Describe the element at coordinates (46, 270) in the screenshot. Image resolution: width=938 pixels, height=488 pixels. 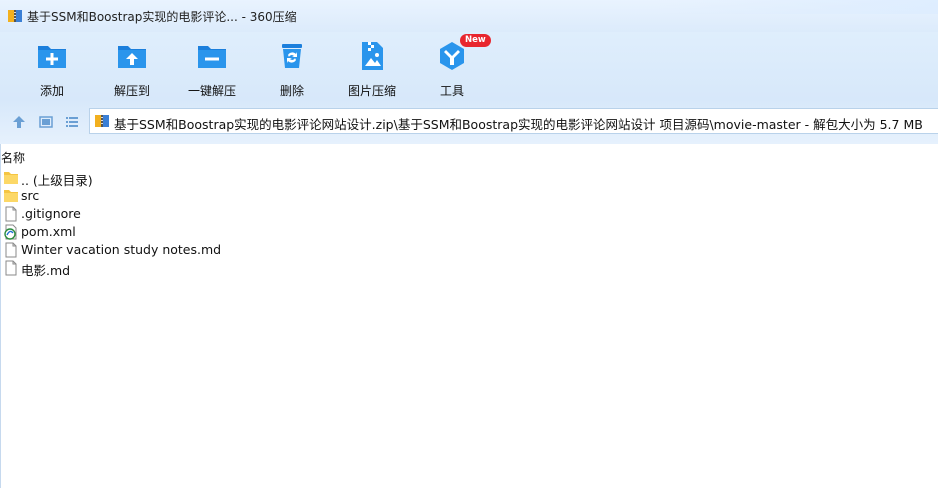
I see `file-name: 电影.md` at that location.